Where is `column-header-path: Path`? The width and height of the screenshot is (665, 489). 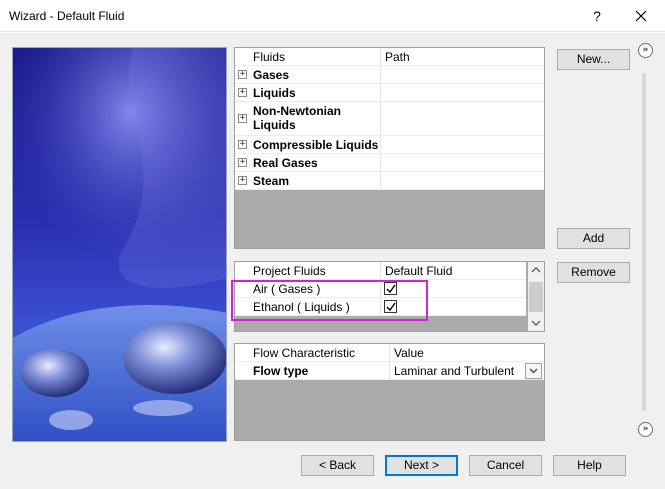 column-header-path: Path is located at coordinates (457, 56).